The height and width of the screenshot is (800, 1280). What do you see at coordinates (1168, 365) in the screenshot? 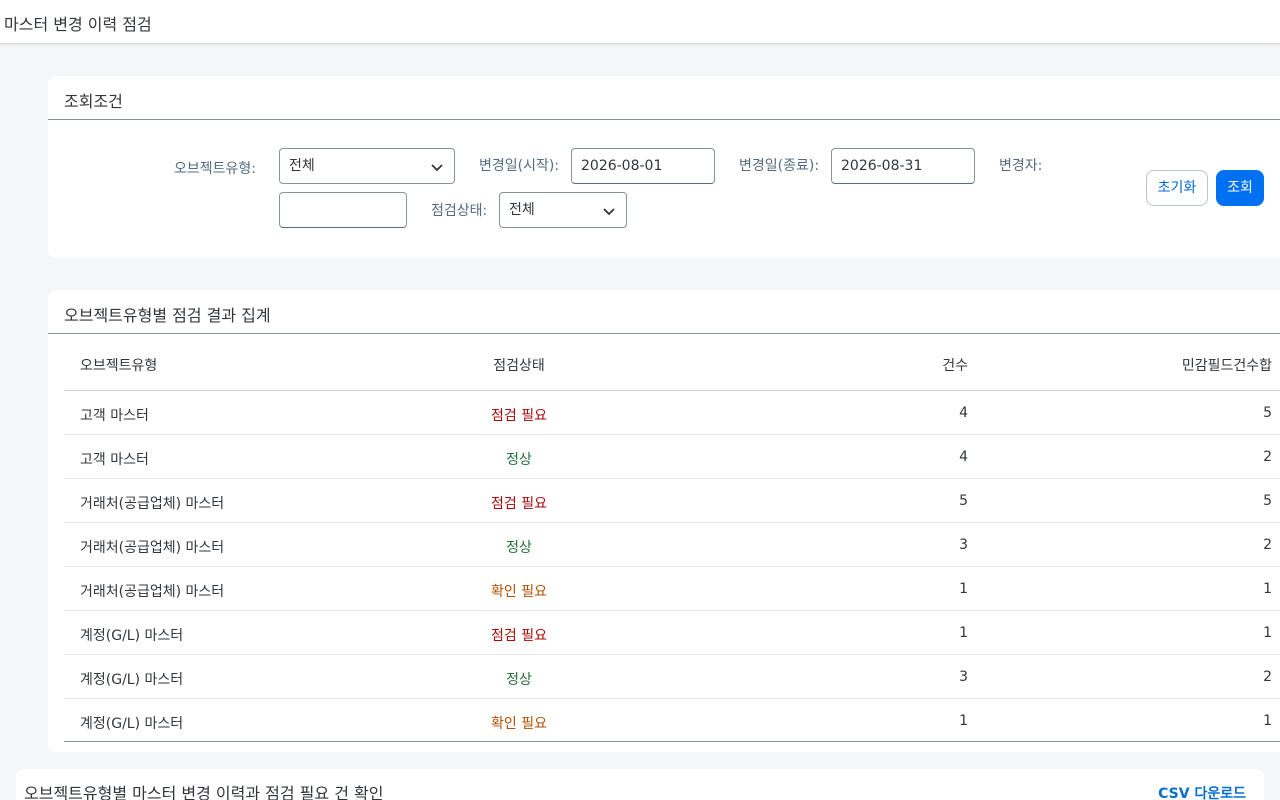
I see `column-header-sensitive-sum: 민감필드건수합` at bounding box center [1168, 365].